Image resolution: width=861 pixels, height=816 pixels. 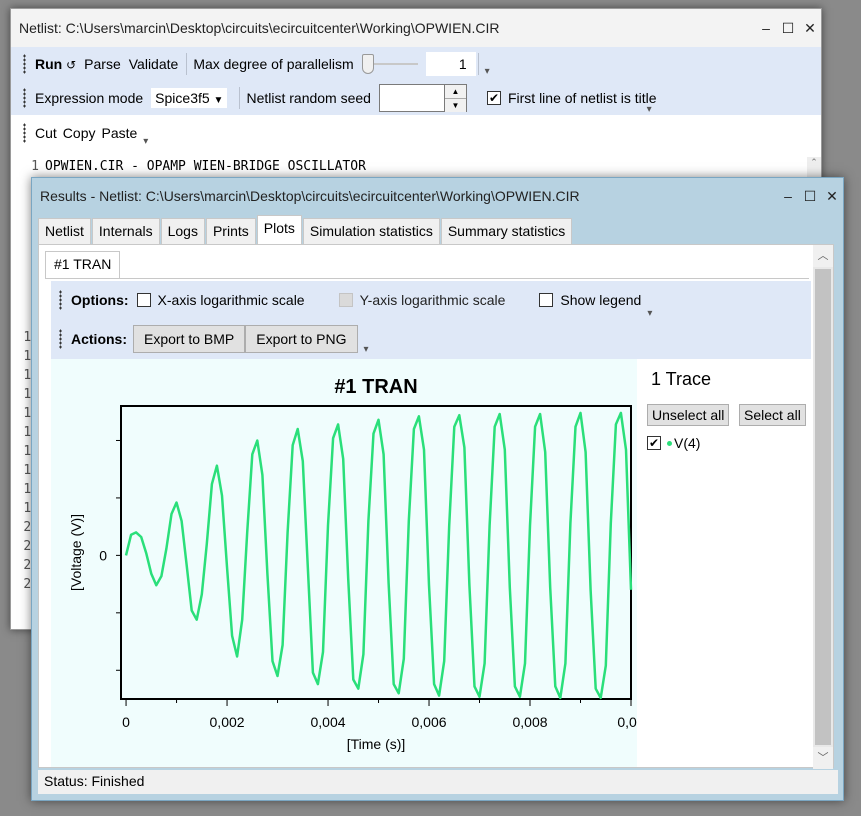 What do you see at coordinates (455, 92) in the screenshot?
I see `spin-up-icon: ▲` at bounding box center [455, 92].